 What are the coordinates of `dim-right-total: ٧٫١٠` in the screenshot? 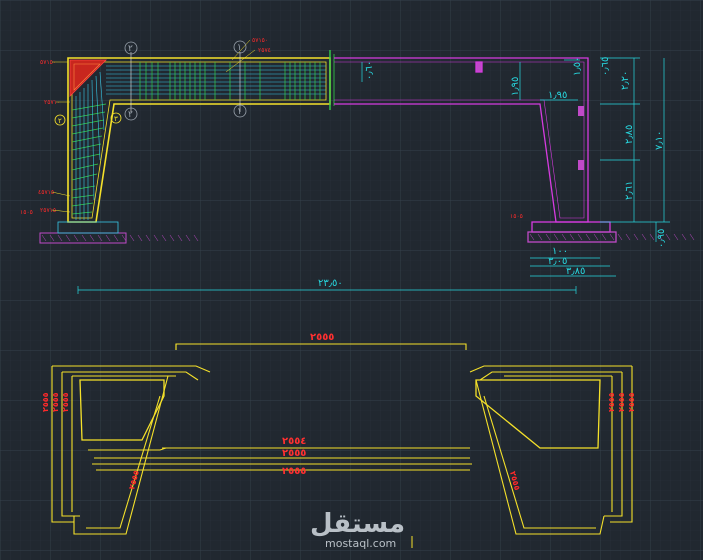 It's located at (659, 140).